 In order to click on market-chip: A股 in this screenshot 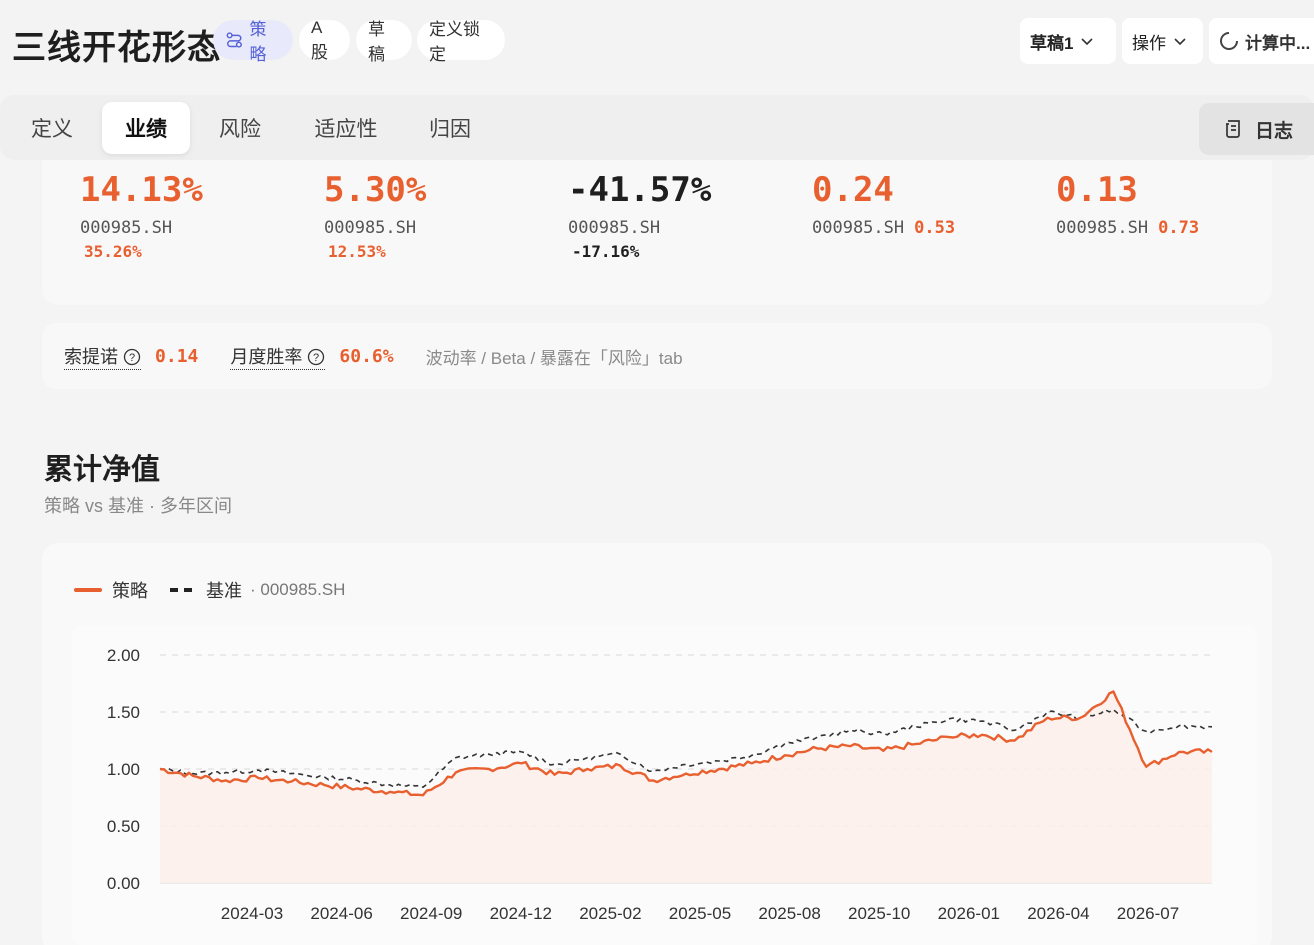, I will do `click(324, 40)`.